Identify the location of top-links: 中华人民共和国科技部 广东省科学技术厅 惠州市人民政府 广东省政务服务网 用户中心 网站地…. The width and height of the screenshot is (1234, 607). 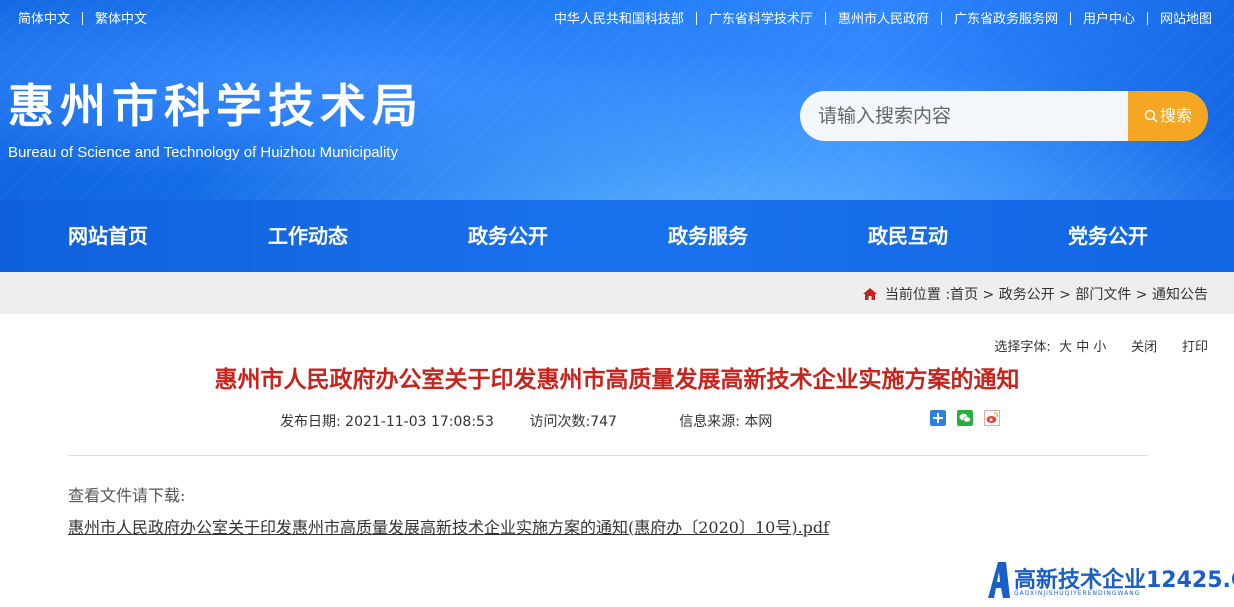
(883, 17).